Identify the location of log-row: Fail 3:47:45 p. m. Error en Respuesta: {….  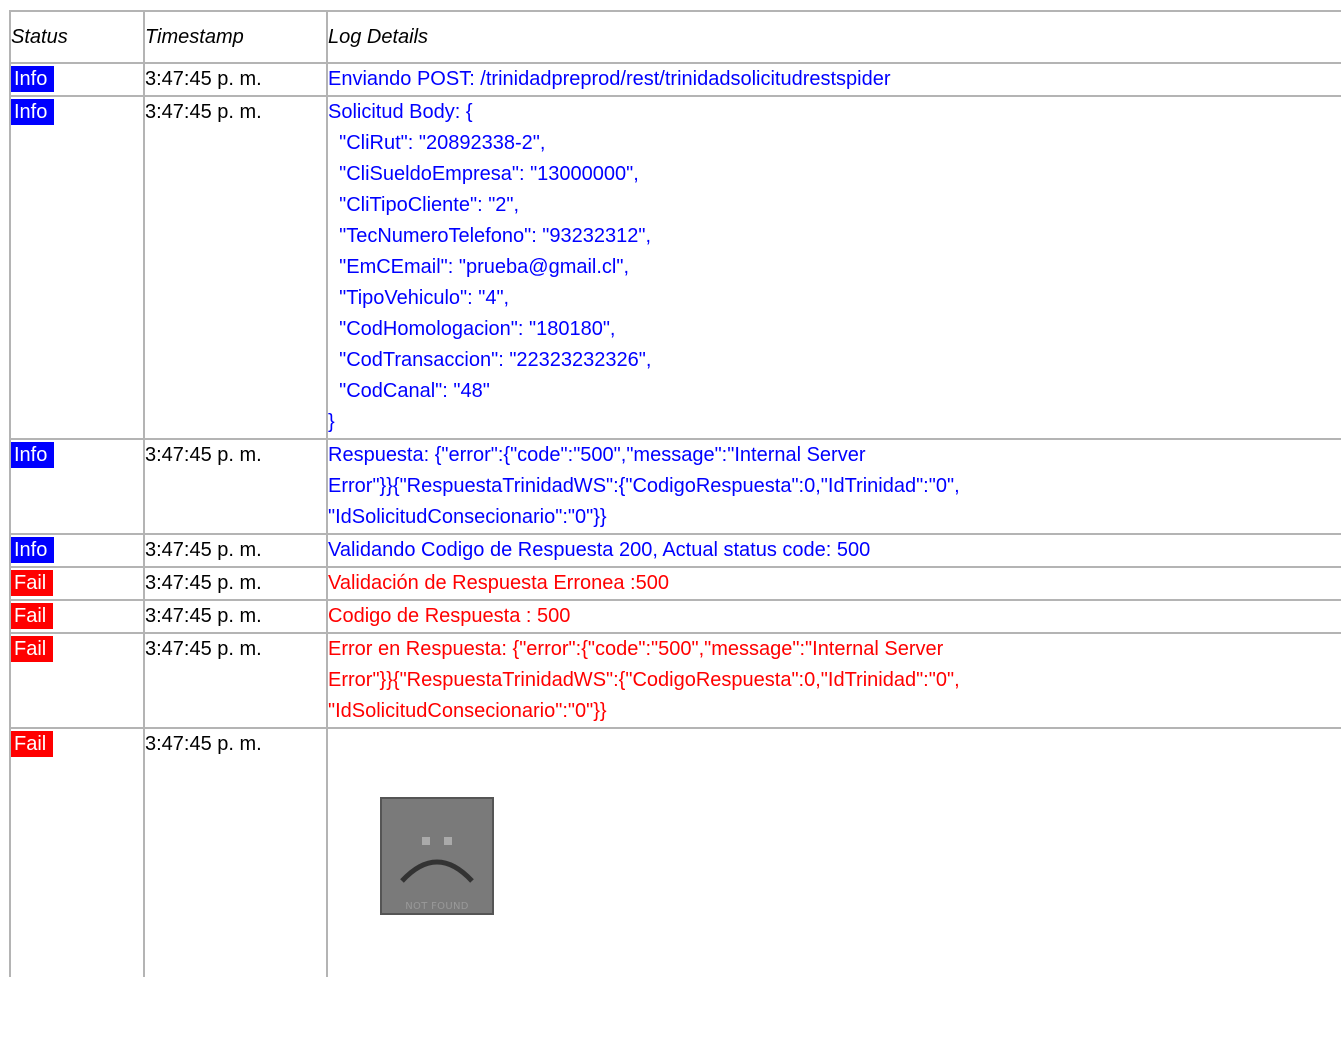
(675, 680).